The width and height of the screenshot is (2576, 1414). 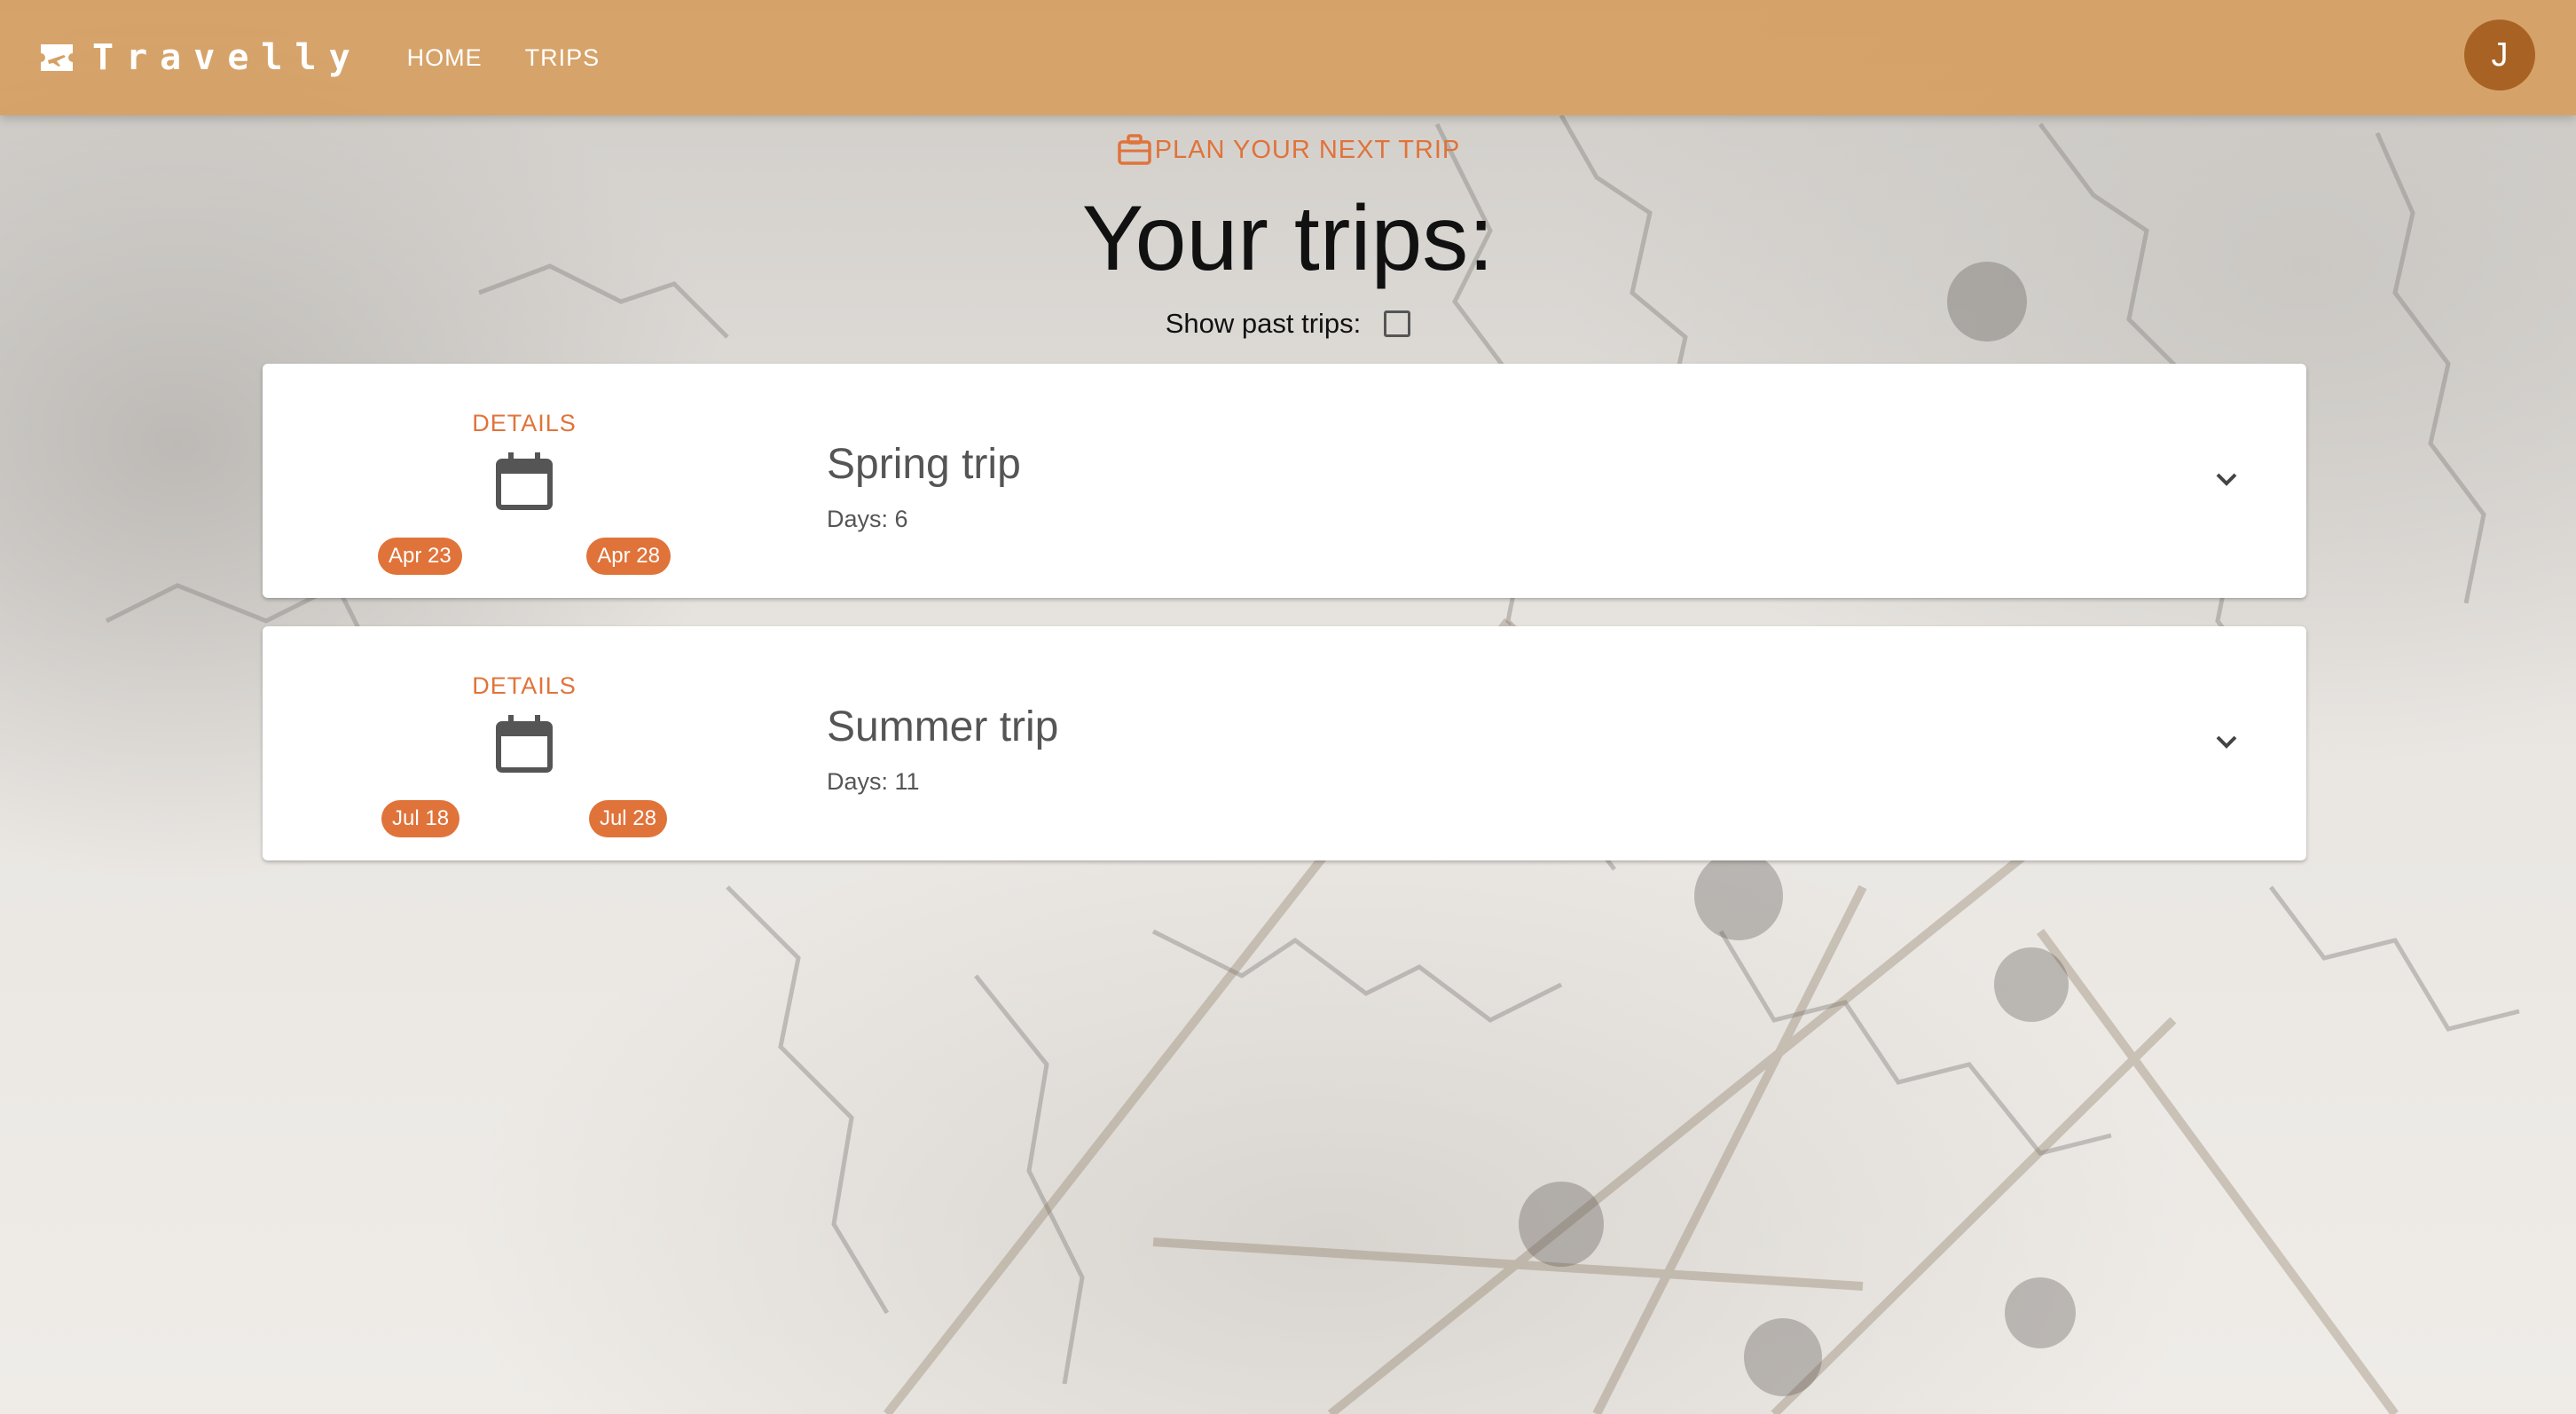 What do you see at coordinates (420, 818) in the screenshot?
I see `trip-start-date: Jul 18` at bounding box center [420, 818].